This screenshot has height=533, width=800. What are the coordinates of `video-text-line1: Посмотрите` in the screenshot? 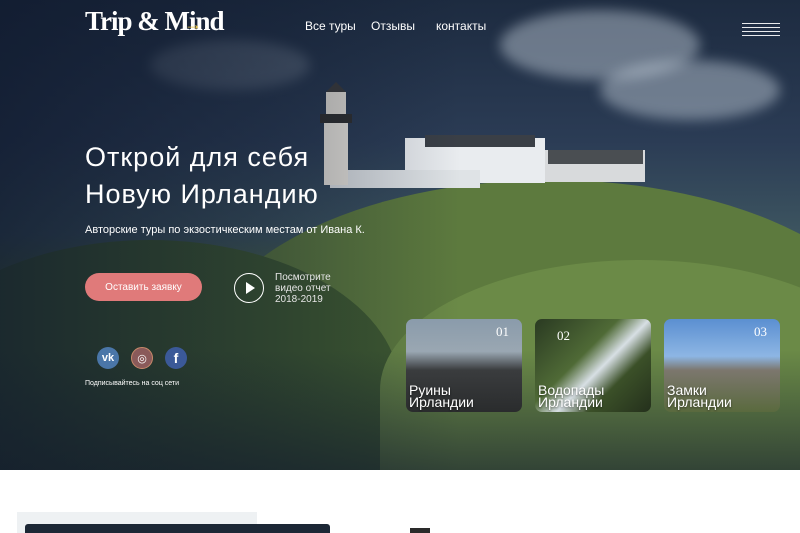 It's located at (303, 277).